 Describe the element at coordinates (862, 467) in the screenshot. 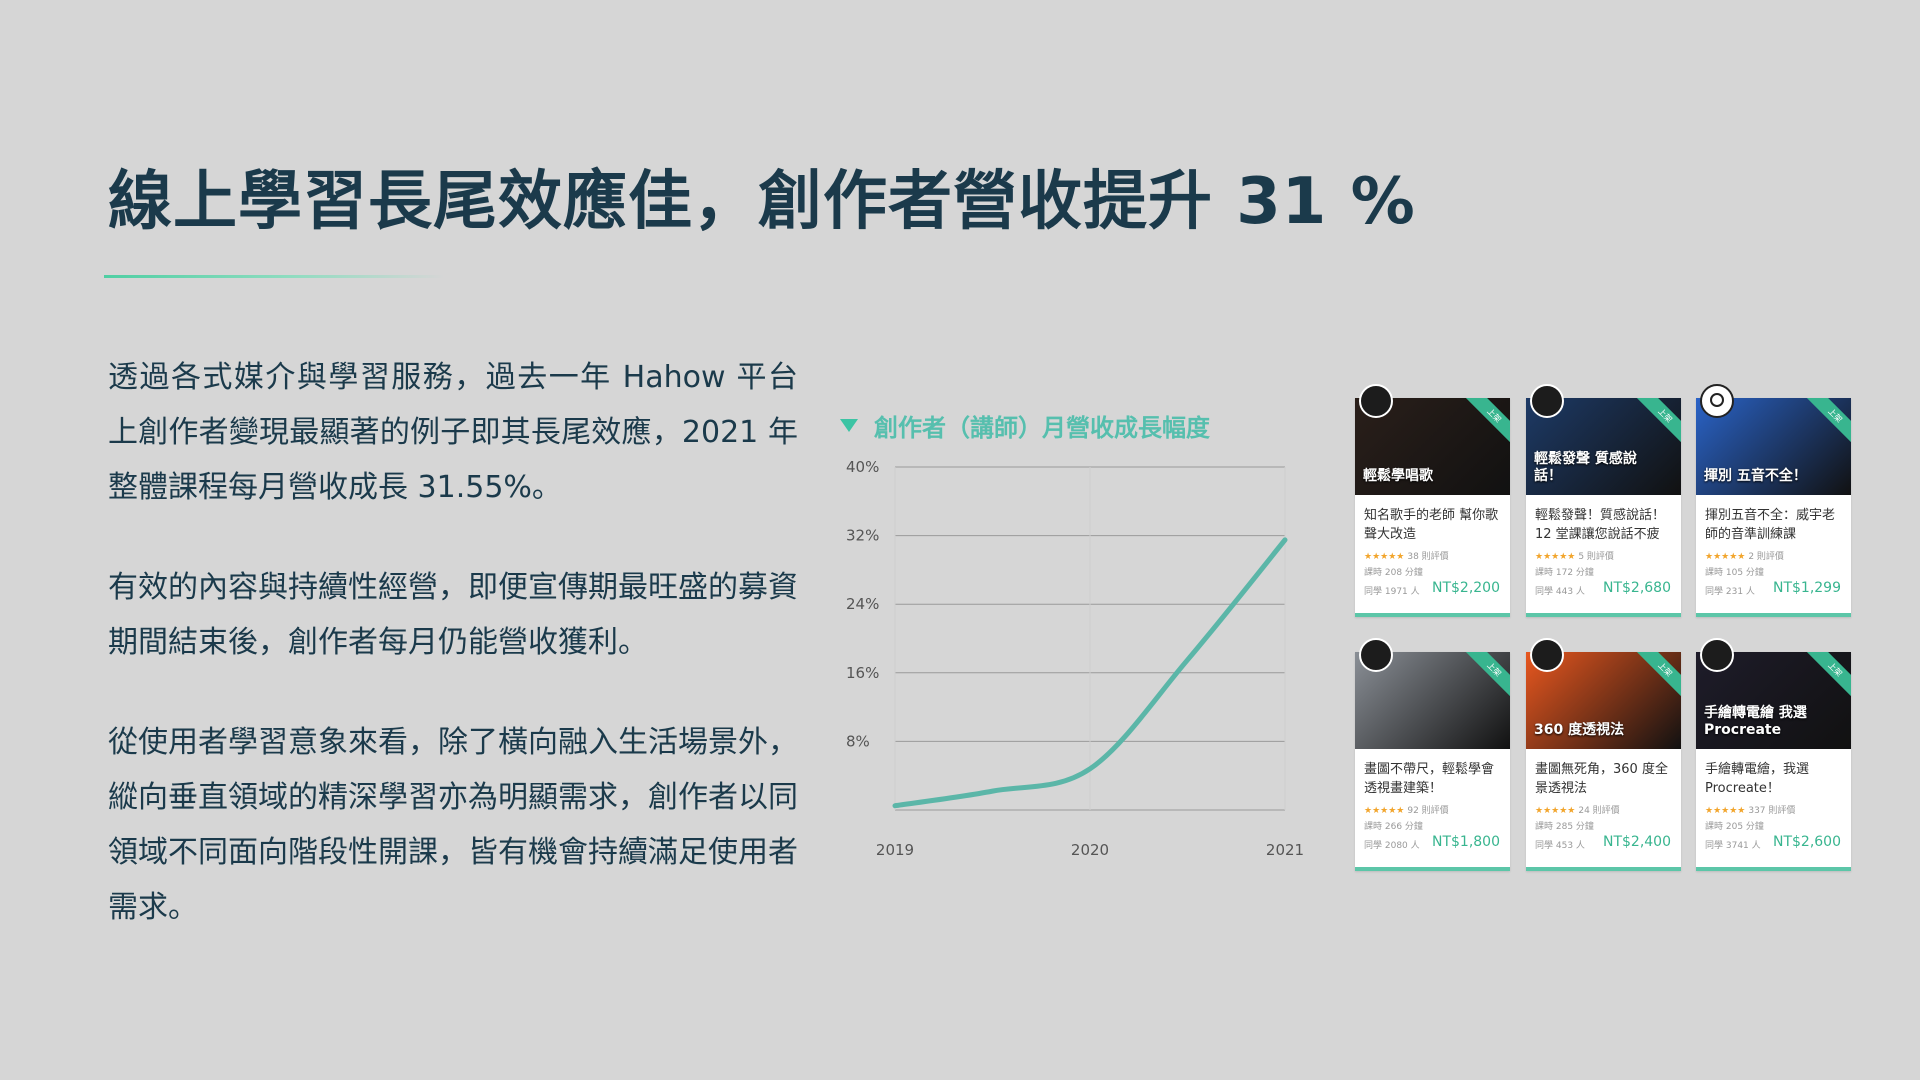

I see `y-tick-label: 40%` at that location.